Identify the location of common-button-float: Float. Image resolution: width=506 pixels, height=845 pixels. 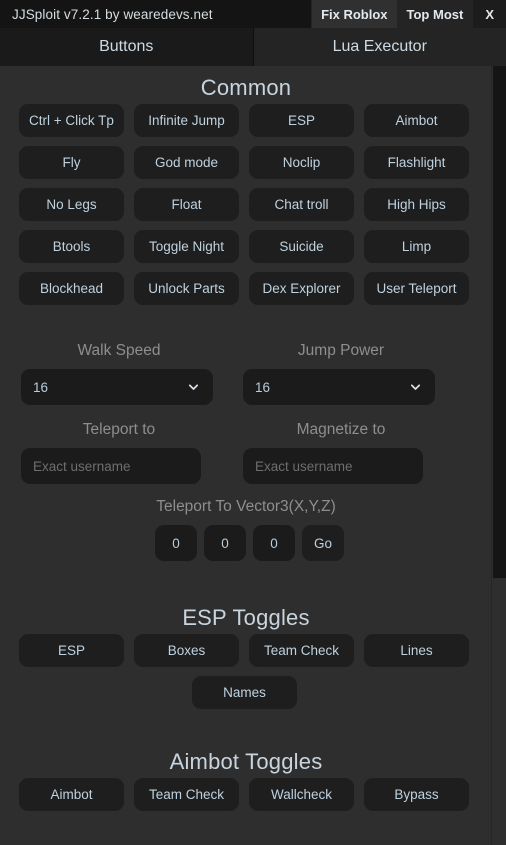
(186, 204).